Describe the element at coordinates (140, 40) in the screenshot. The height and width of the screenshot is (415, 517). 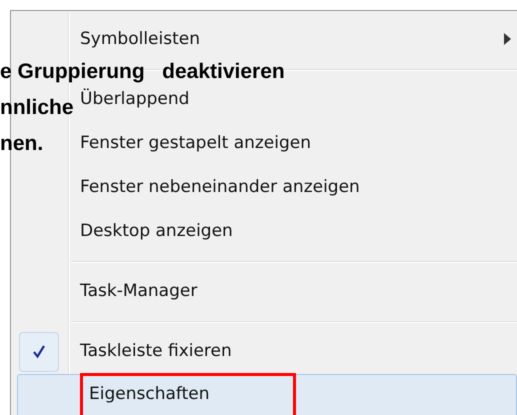
I see `menu-item-label: Symbolleisten` at that location.